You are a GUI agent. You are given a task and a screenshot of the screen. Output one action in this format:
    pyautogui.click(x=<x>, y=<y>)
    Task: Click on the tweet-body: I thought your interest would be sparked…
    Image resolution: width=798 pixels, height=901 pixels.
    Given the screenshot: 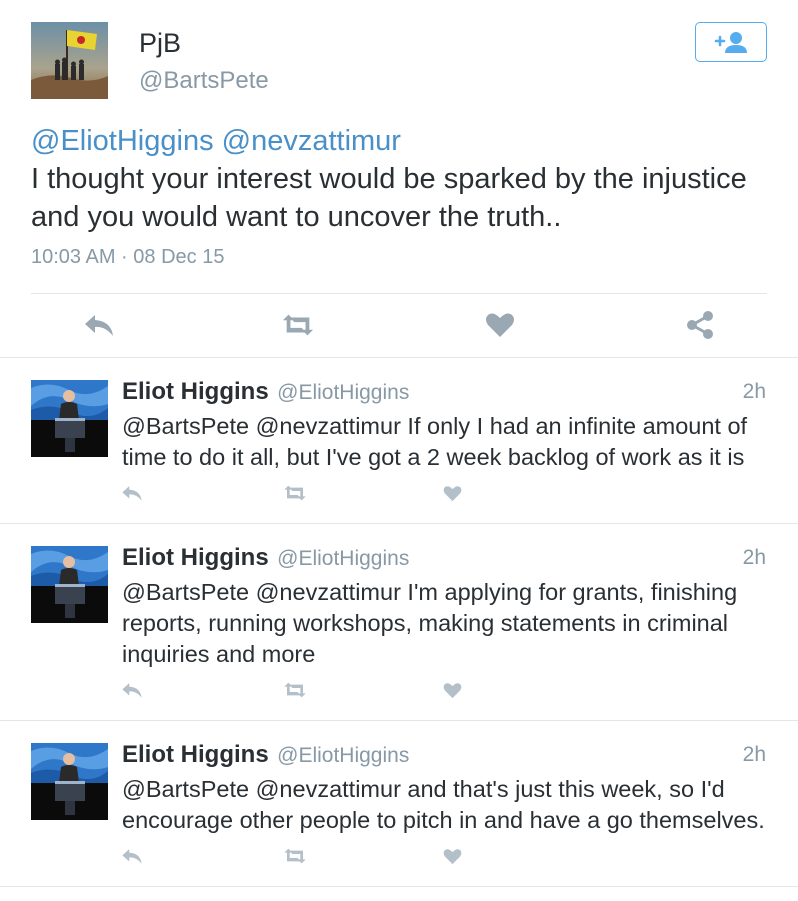 What is the action you would take?
    pyautogui.click(x=389, y=198)
    